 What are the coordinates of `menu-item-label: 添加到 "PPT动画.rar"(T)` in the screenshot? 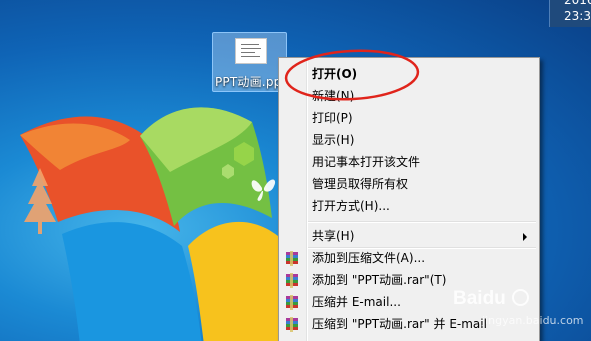 It's located at (379, 280).